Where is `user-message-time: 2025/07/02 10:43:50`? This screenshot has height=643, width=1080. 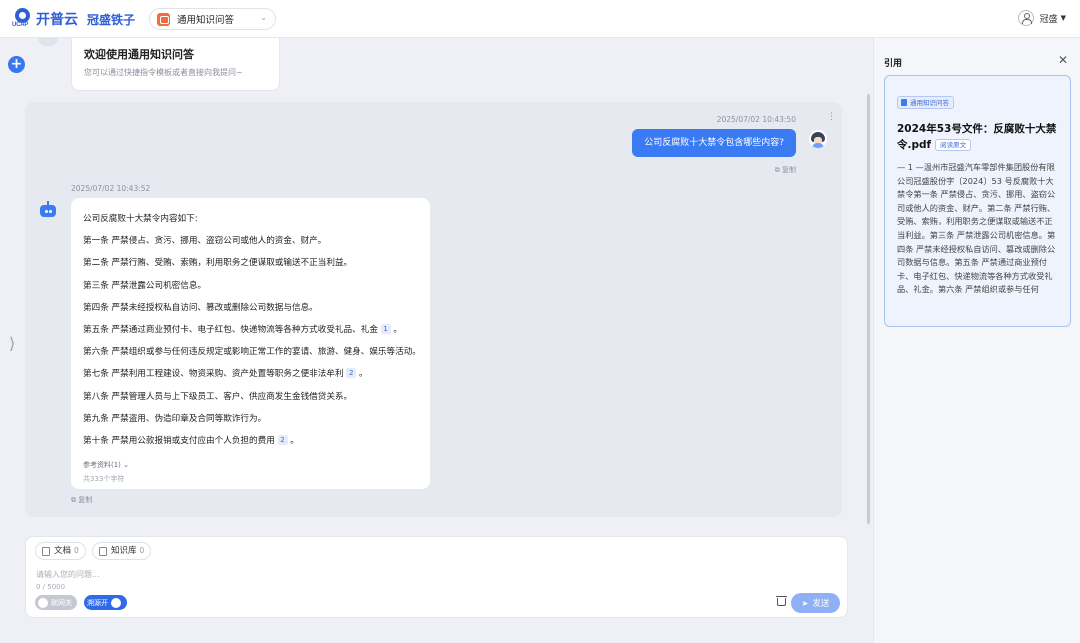
user-message-time: 2025/07/02 10:43:50 is located at coordinates (756, 119).